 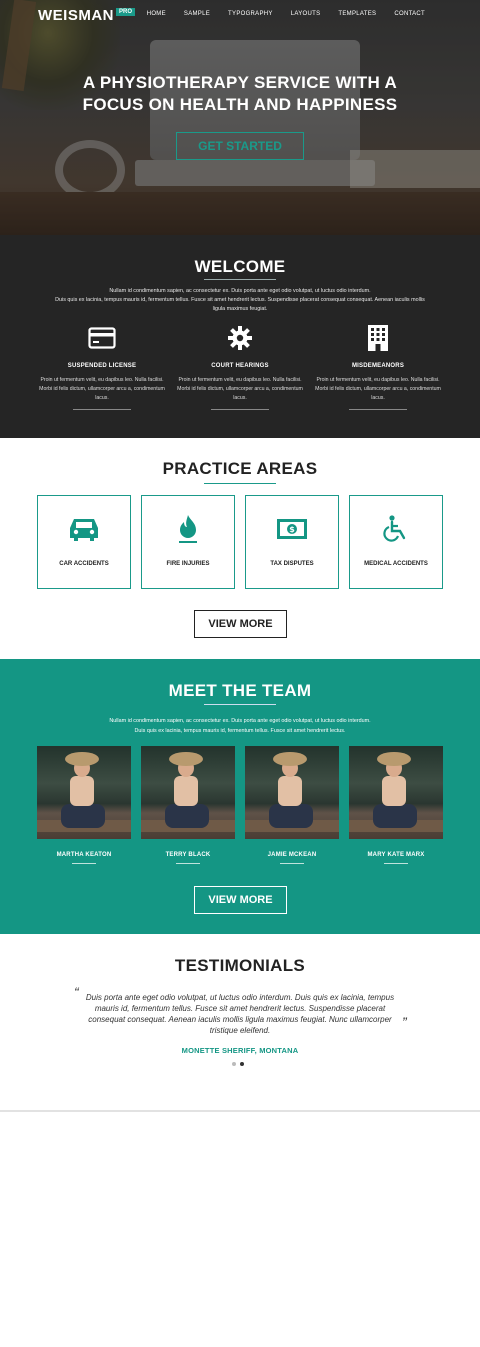 What do you see at coordinates (292, 564) in the screenshot?
I see `practice-card-label: TAX DISPUTES` at bounding box center [292, 564].